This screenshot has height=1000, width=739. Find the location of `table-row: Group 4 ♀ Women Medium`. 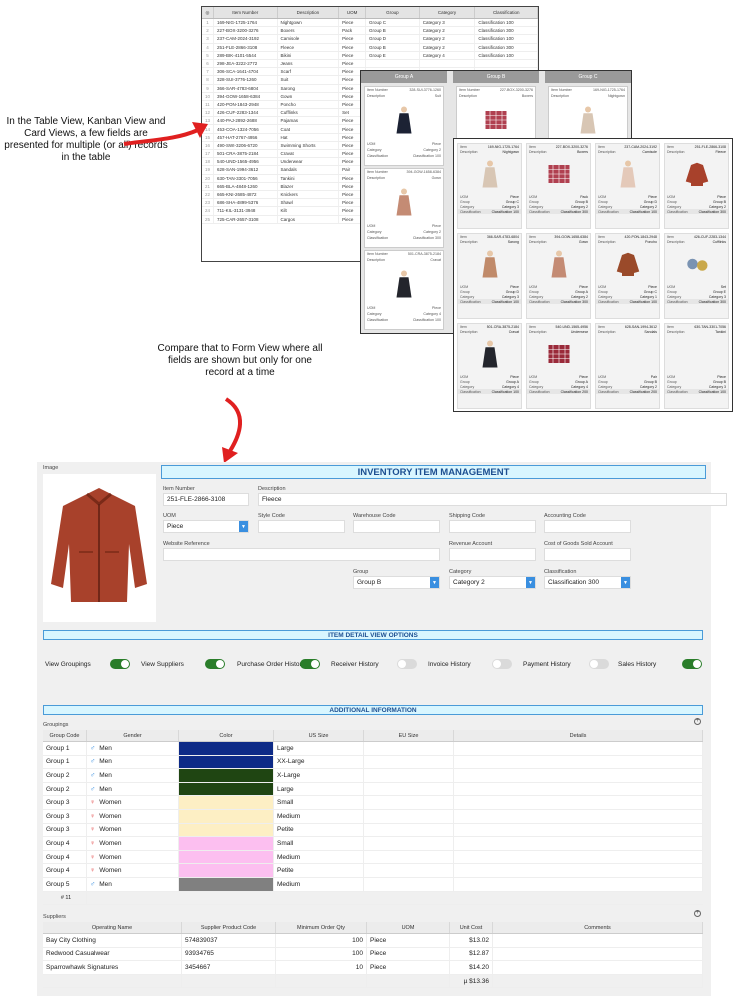

table-row: Group 4 ♀ Women Medium is located at coordinates (373, 857).